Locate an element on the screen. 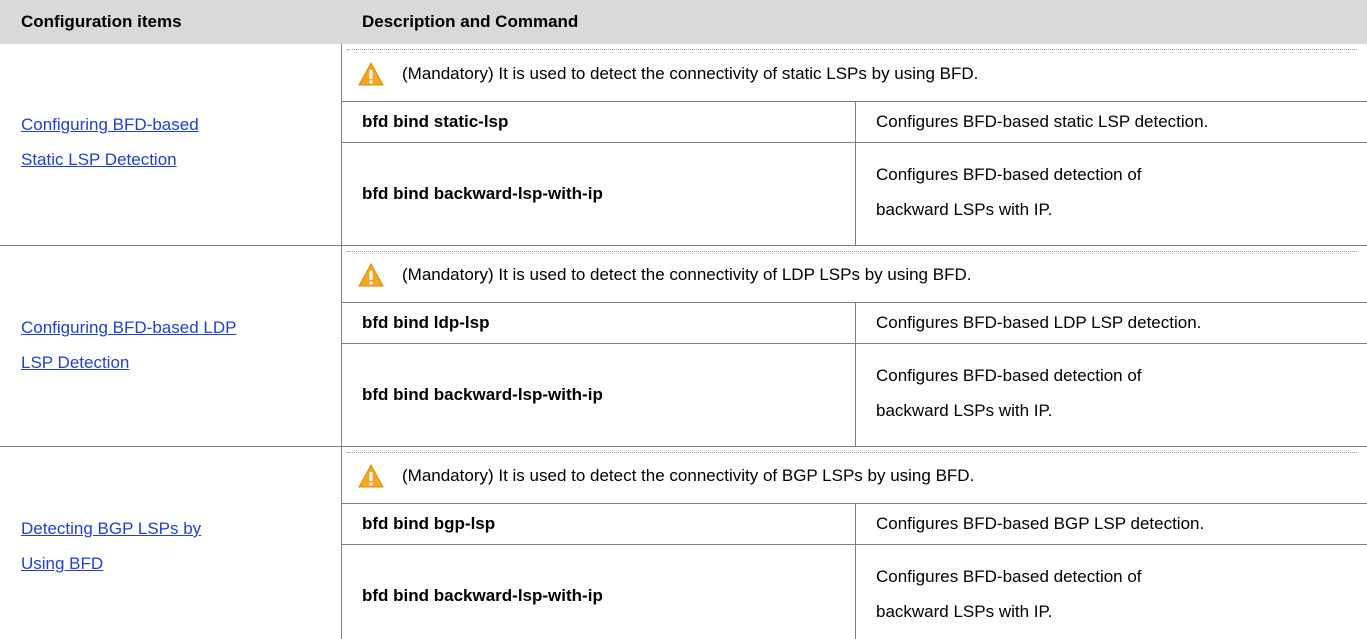  link-line: Configuring BFD-based LDP is located at coordinates (128, 327).